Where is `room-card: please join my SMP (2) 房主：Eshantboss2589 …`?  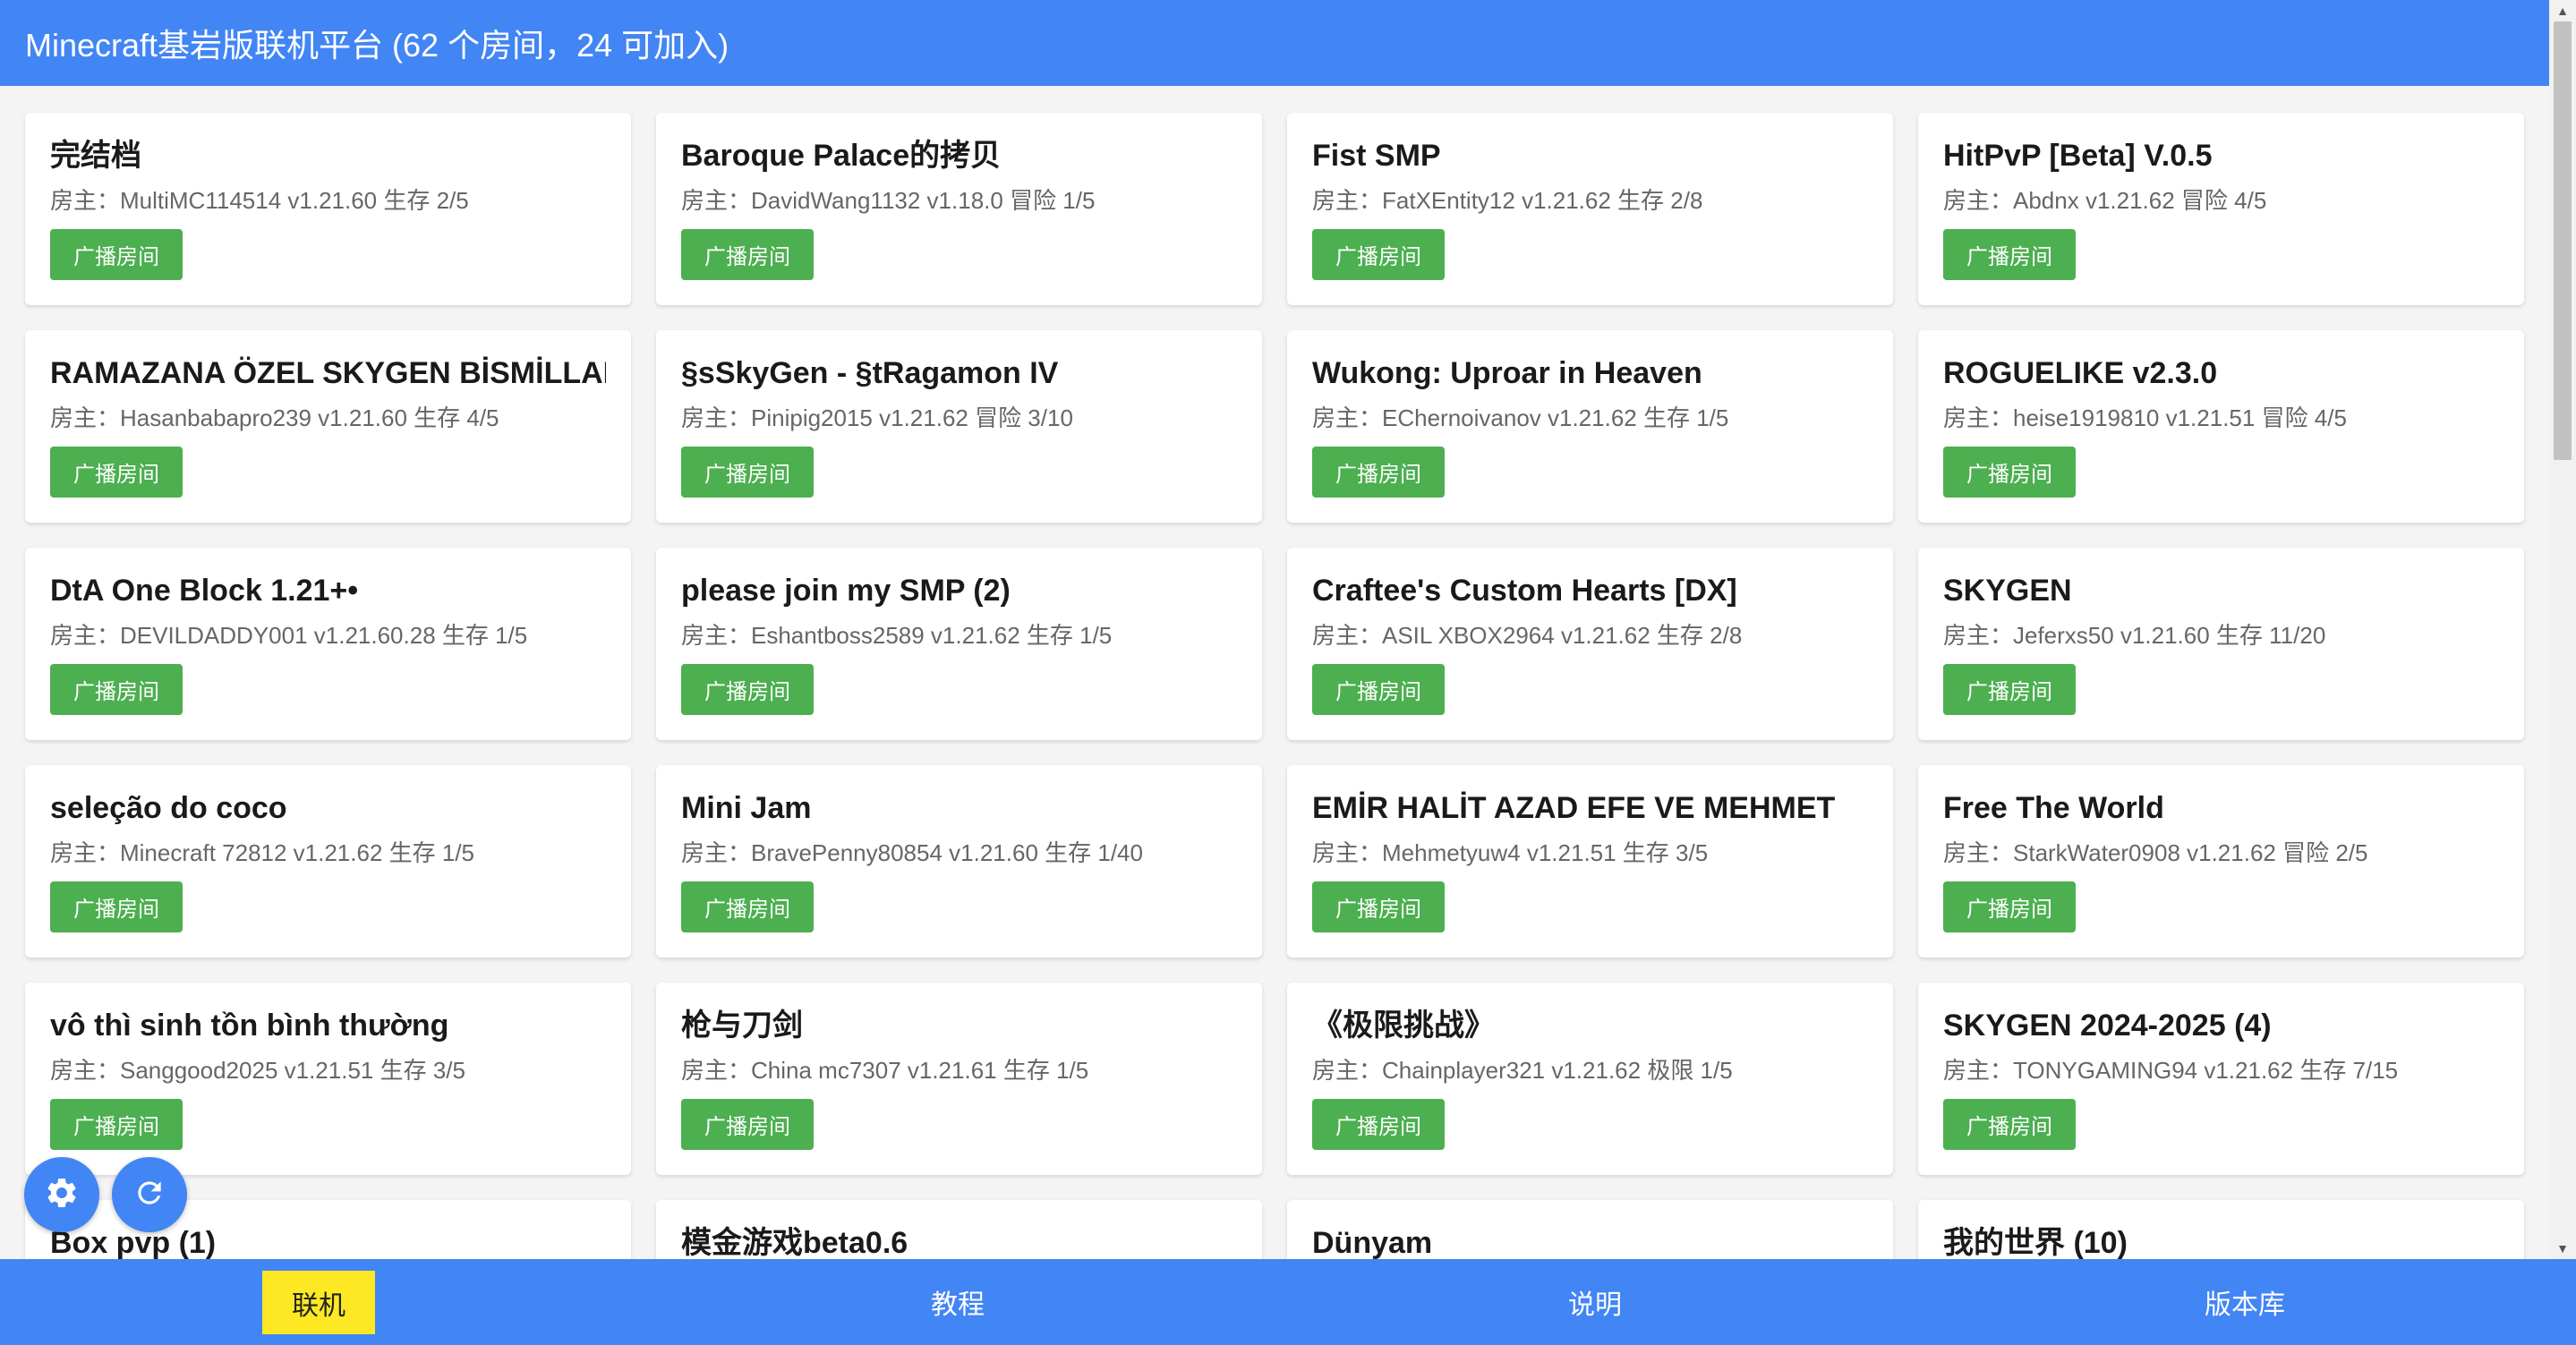 room-card: please join my SMP (2) 房主：Eshantboss2589 … is located at coordinates (959, 644).